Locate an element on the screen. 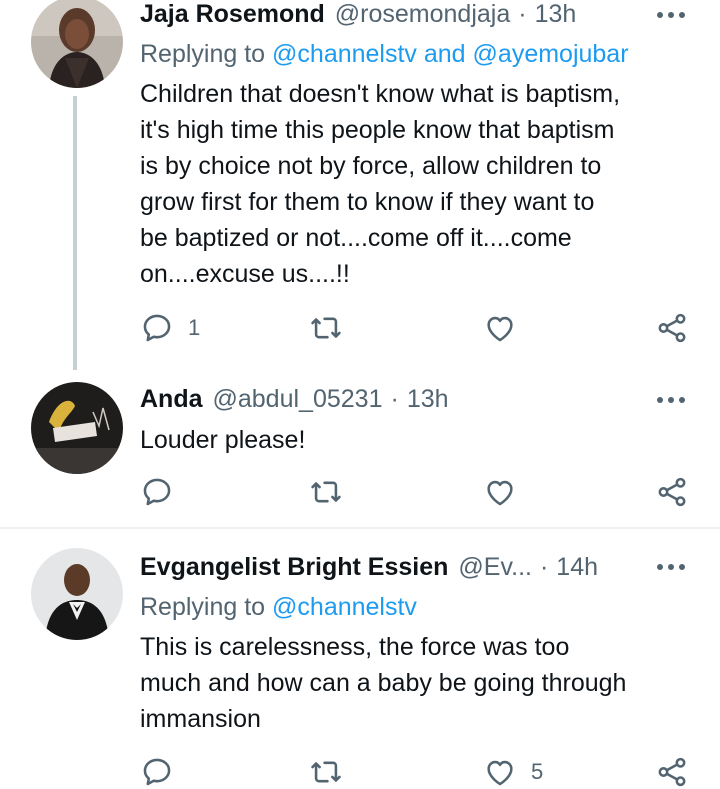 This screenshot has height=789, width=720. tweet-actions is located at coordinates (360, 493).